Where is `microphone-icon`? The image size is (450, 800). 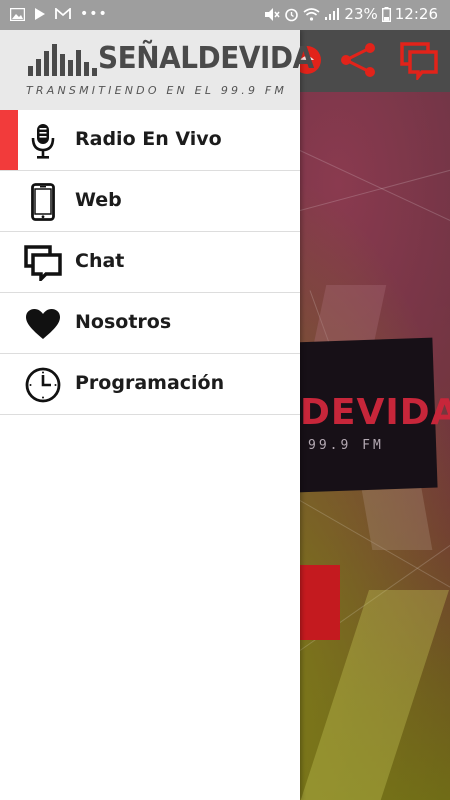
microphone-icon is located at coordinates (43, 141).